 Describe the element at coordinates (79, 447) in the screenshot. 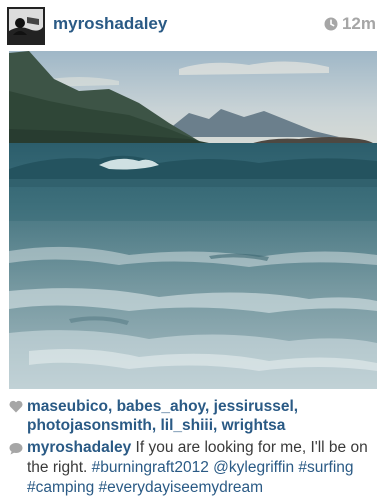

I see `caption-author: myroshadaley` at that location.